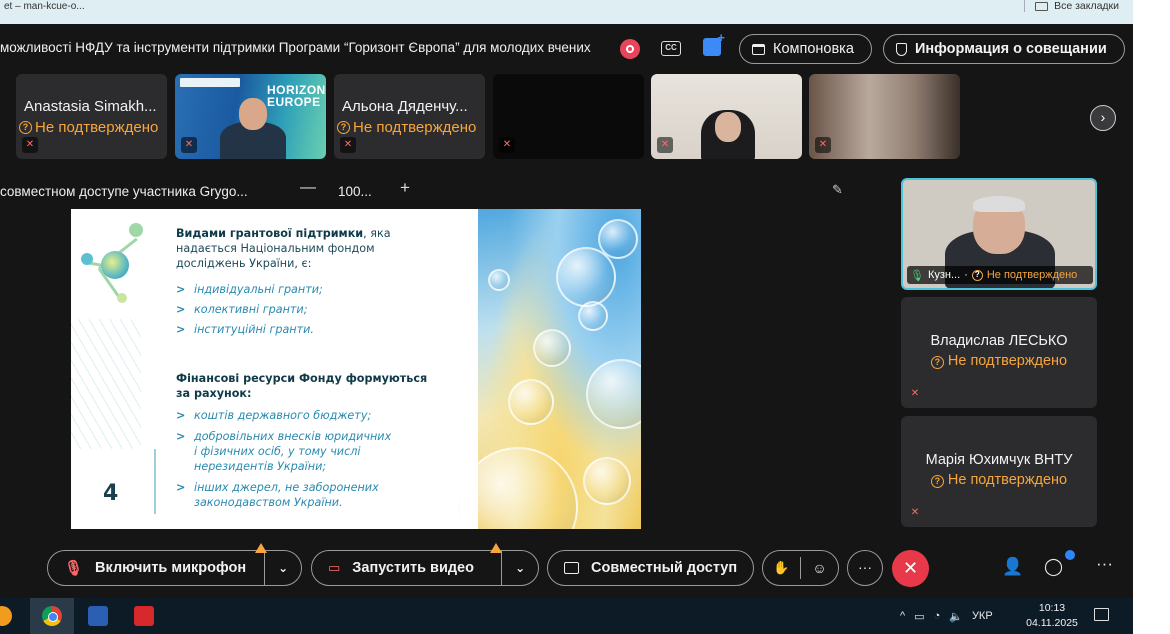 The image size is (1170, 634). I want to click on unmute-button: 🎙 Включить микрофон, so click(156, 568).